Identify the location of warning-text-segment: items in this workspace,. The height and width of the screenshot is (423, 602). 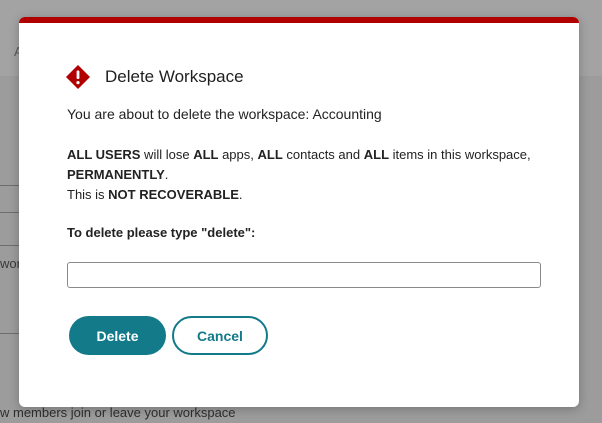
(460, 154).